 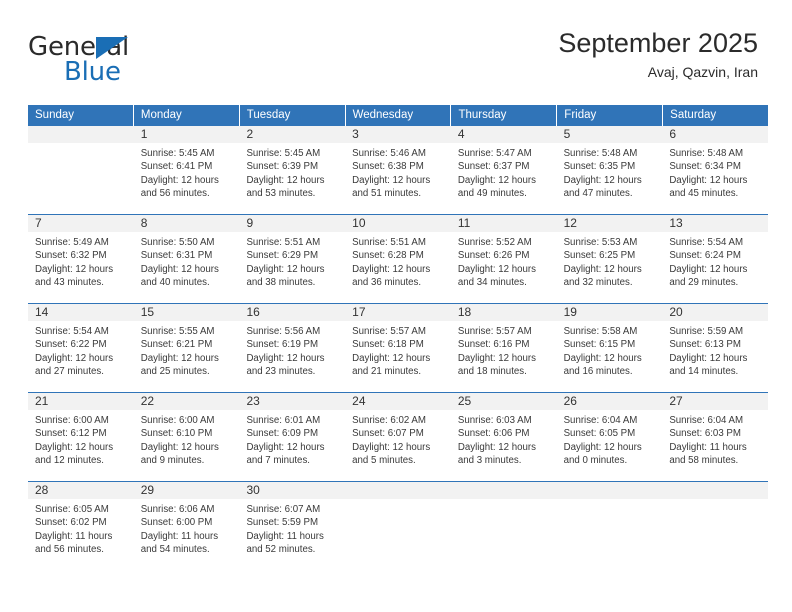 I want to click on day-number-band: 11, so click(x=503, y=223).